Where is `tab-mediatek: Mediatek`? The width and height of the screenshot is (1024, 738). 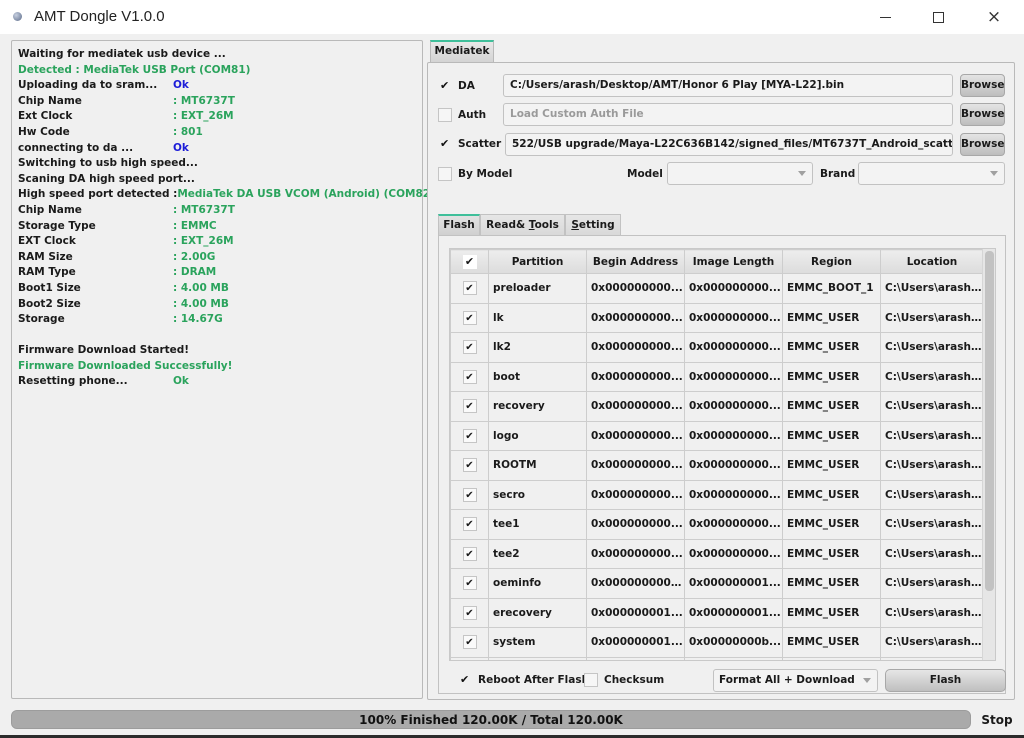
tab-mediatek: Mediatek is located at coordinates (462, 51).